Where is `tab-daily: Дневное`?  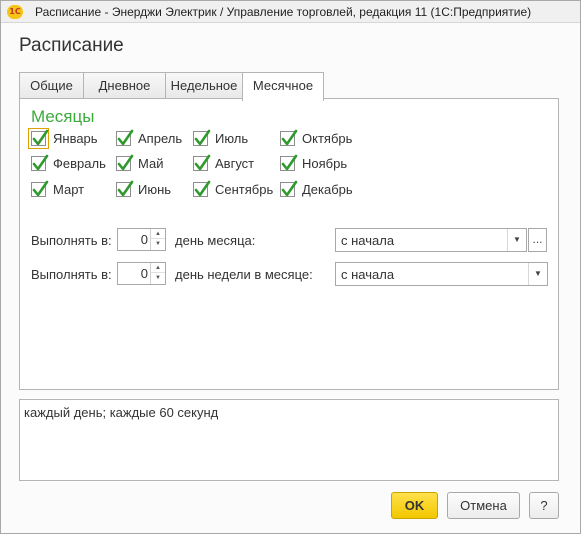
tab-daily: Дневное is located at coordinates (124, 85).